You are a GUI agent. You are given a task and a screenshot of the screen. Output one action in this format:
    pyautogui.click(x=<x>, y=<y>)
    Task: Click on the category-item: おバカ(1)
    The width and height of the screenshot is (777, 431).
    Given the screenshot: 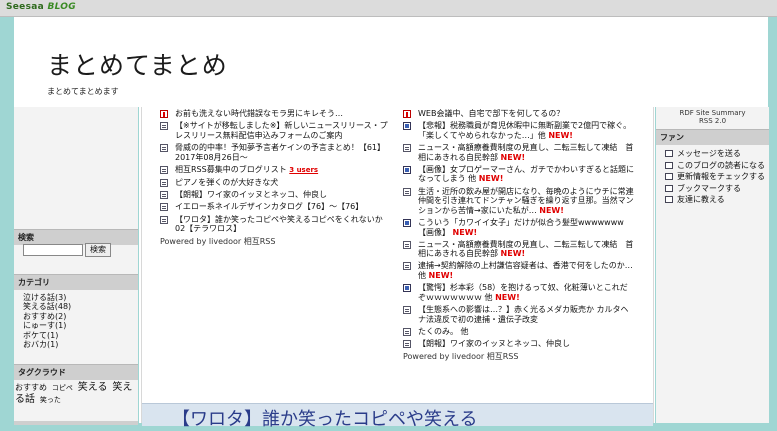 What is the action you would take?
    pyautogui.click(x=80, y=344)
    